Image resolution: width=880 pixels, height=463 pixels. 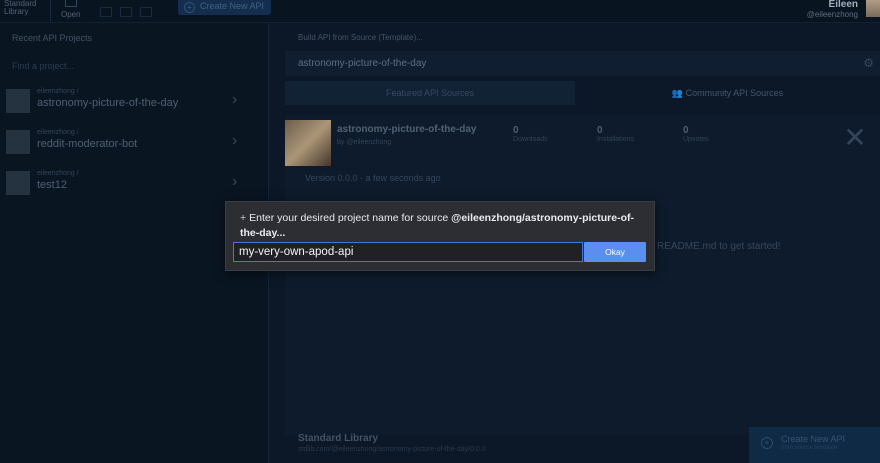 What do you see at coordinates (408, 252) in the screenshot?
I see `project-name-input: my-very-own-apod-api` at bounding box center [408, 252].